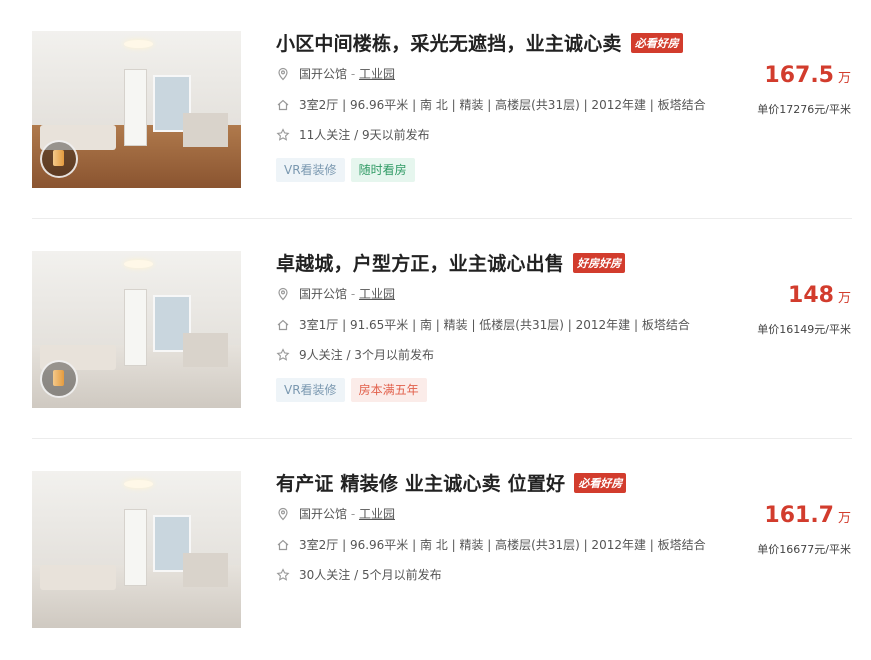  I want to click on unit-price: 单价16677元/平米, so click(804, 549).